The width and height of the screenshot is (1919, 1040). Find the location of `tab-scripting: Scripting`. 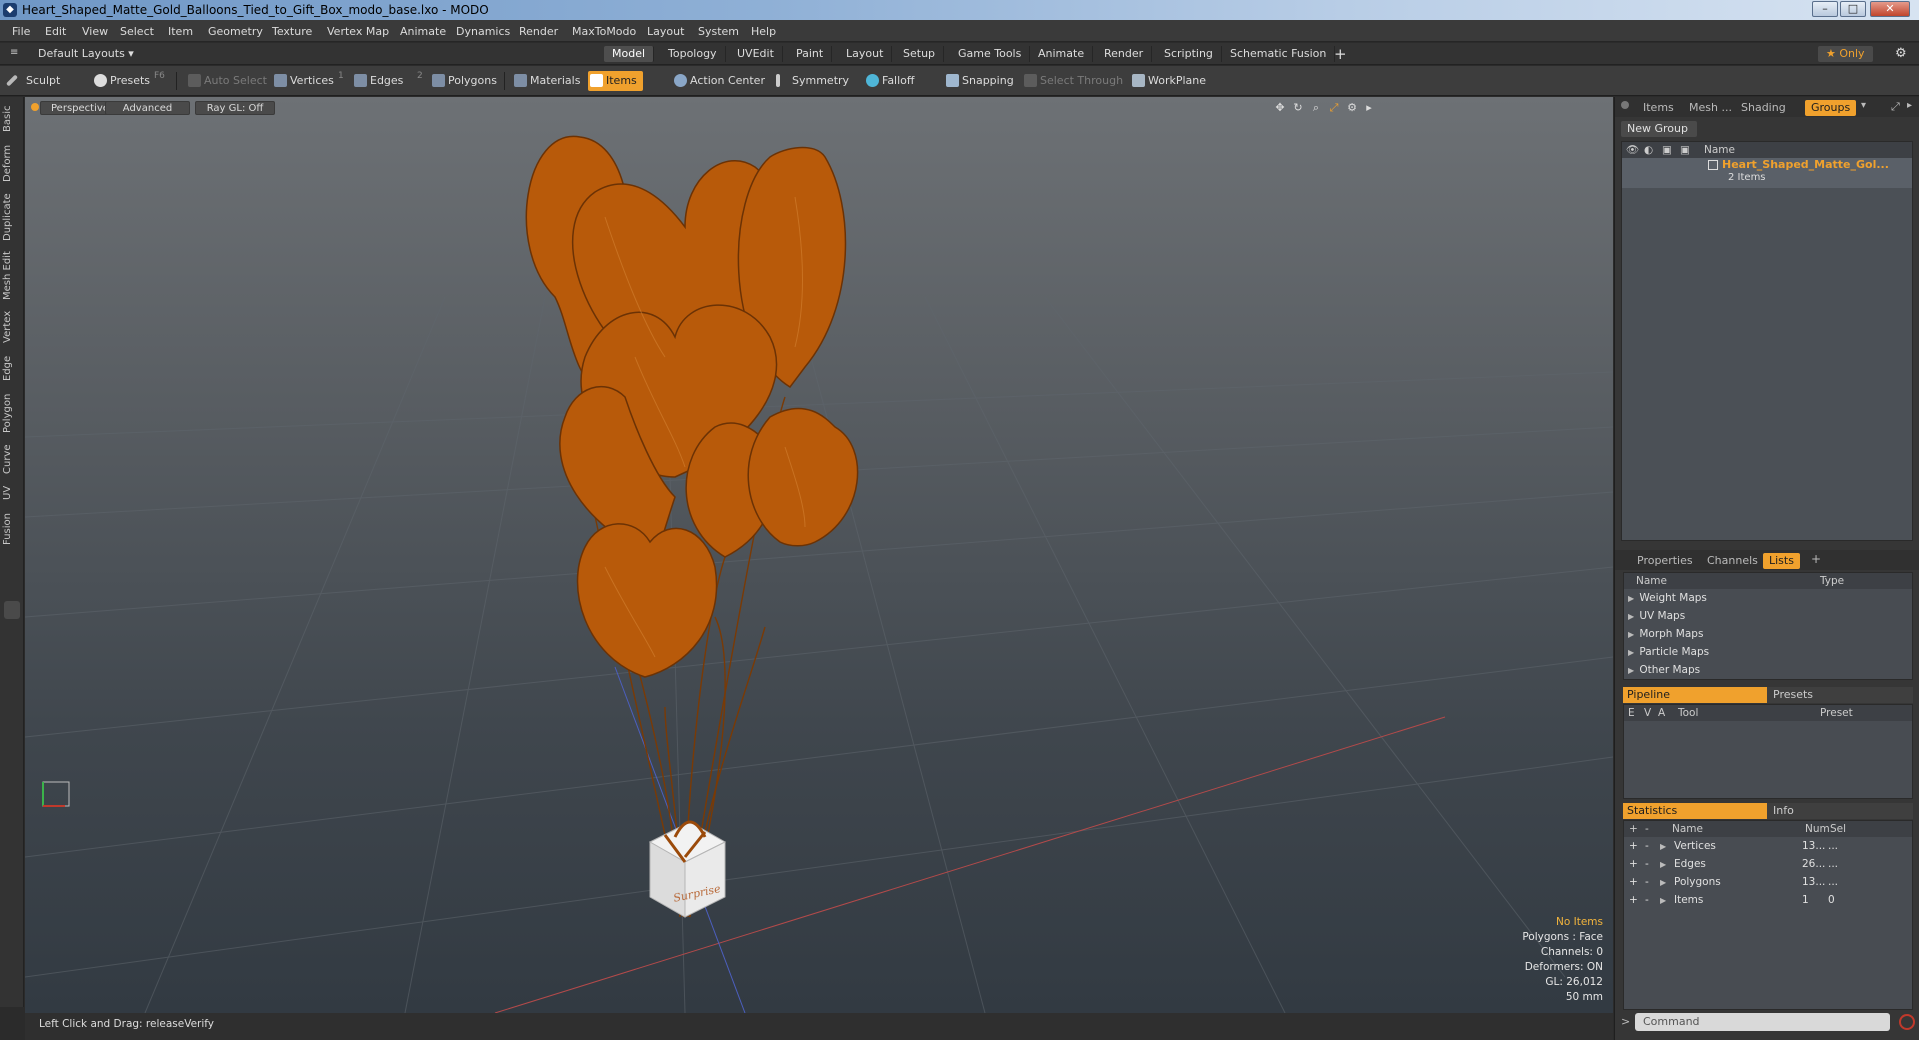

tab-scripting: Scripting is located at coordinates (1189, 54).